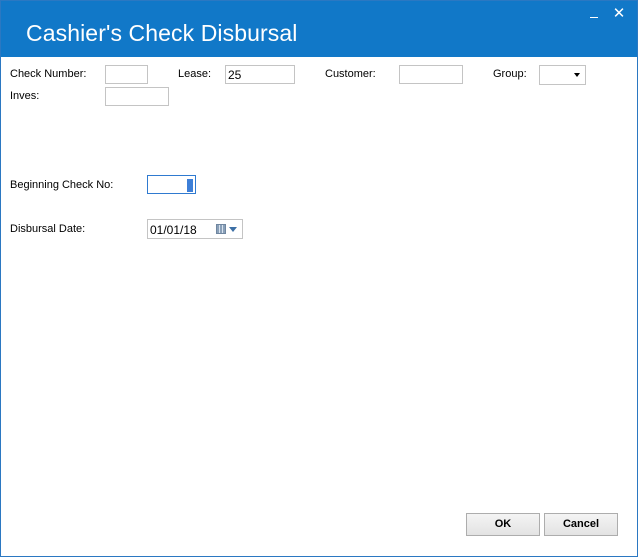 The image size is (638, 557). Describe the element at coordinates (48, 229) in the screenshot. I see `disbursal-date-label: Disbursal Date:` at that location.